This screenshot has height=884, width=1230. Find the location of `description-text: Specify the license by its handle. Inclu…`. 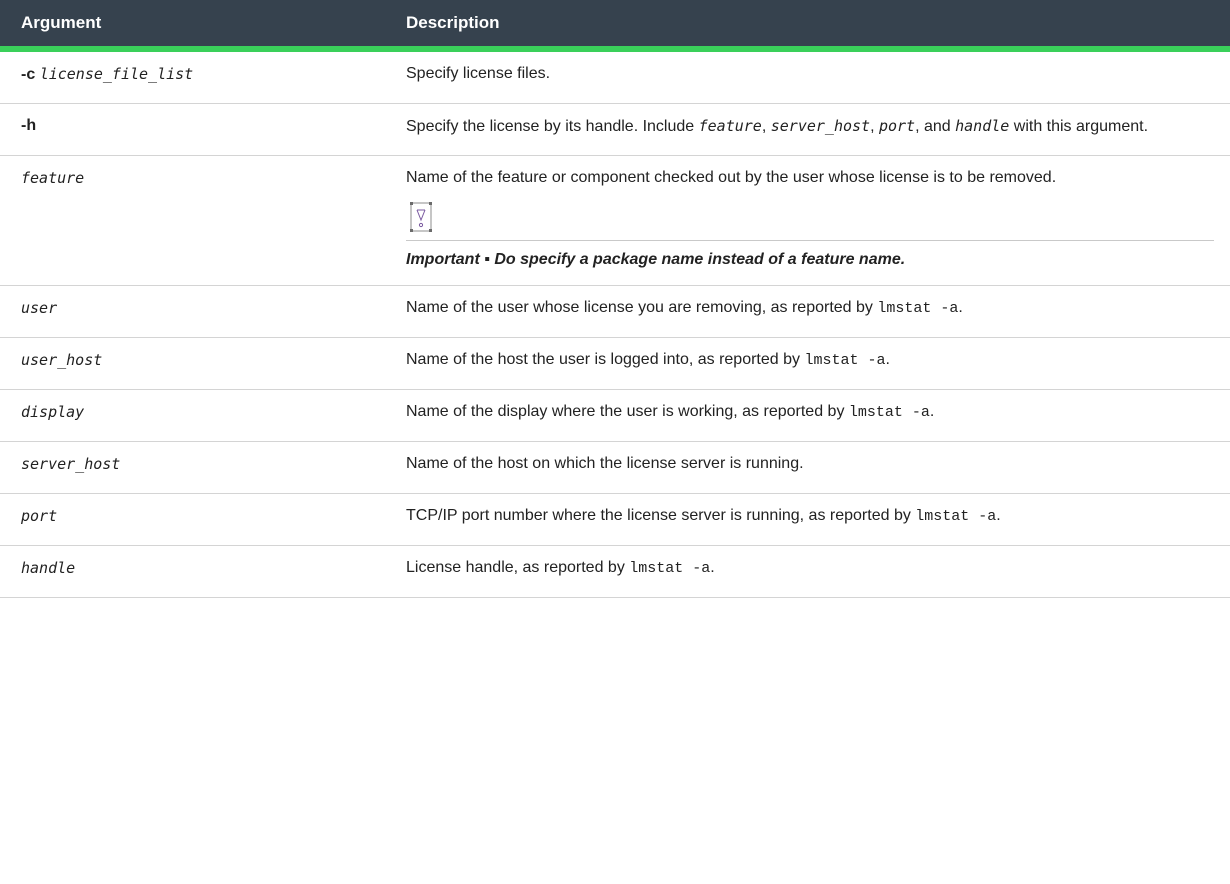

description-text: Specify the license by its handle. Inclu… is located at coordinates (552, 126).